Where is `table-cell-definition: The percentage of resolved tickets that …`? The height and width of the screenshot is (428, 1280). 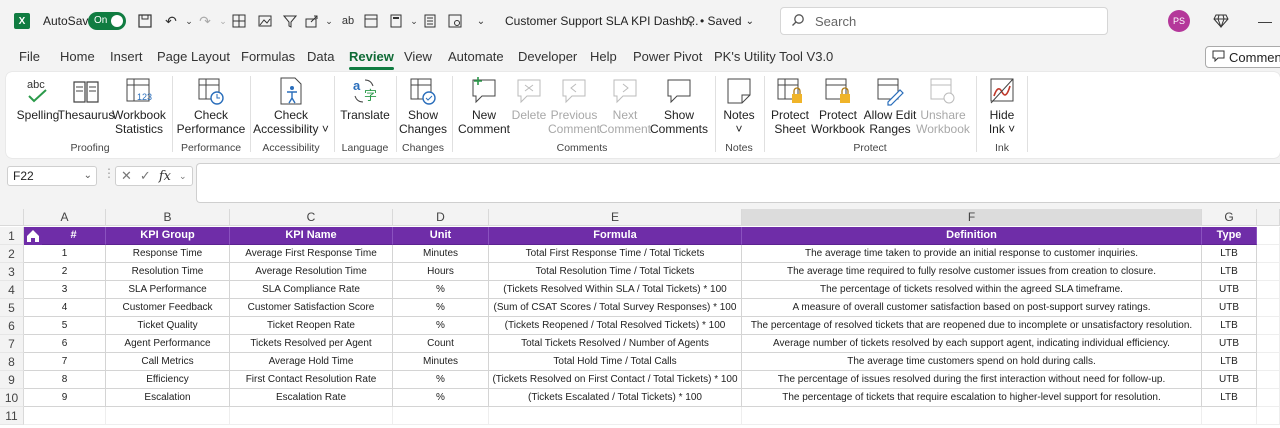 table-cell-definition: The percentage of resolved tickets that … is located at coordinates (972, 326).